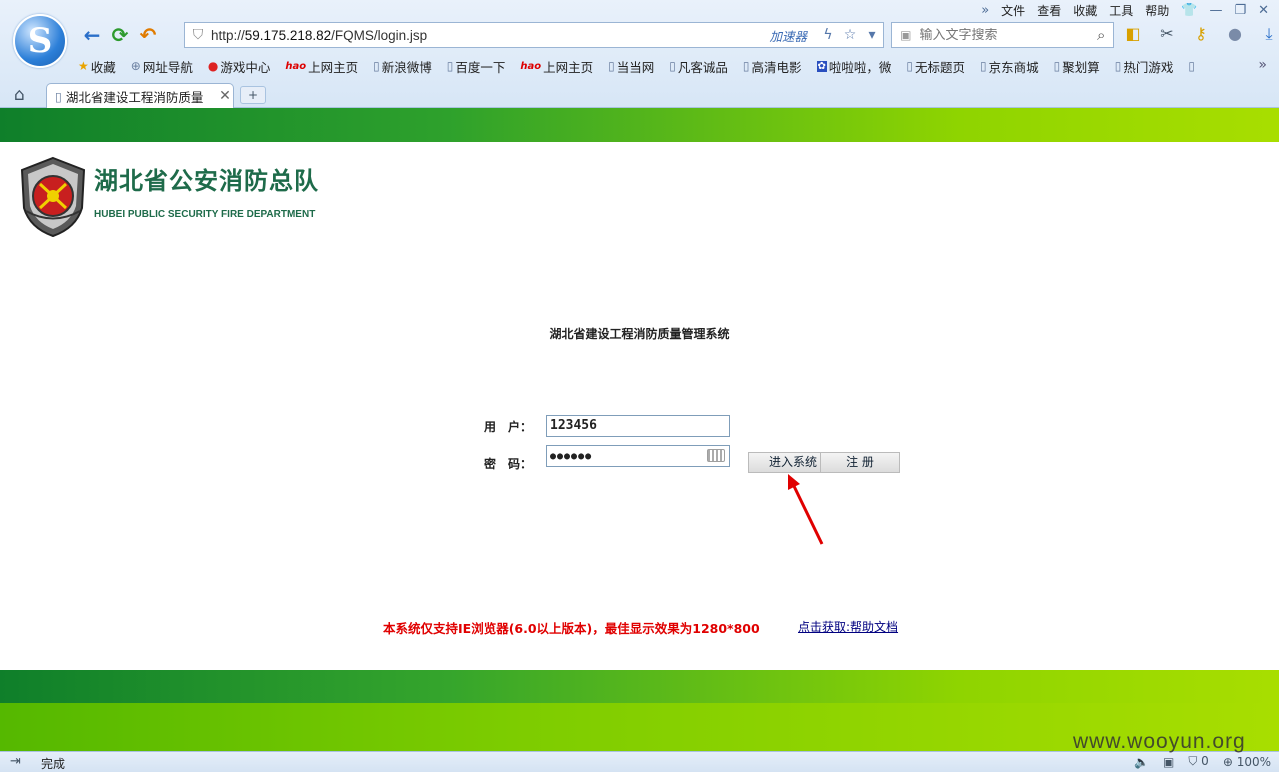 This screenshot has height=772, width=1279. What do you see at coordinates (639, 334) in the screenshot?
I see `system-title: 湖北省建设工程消防质量管理系统` at bounding box center [639, 334].